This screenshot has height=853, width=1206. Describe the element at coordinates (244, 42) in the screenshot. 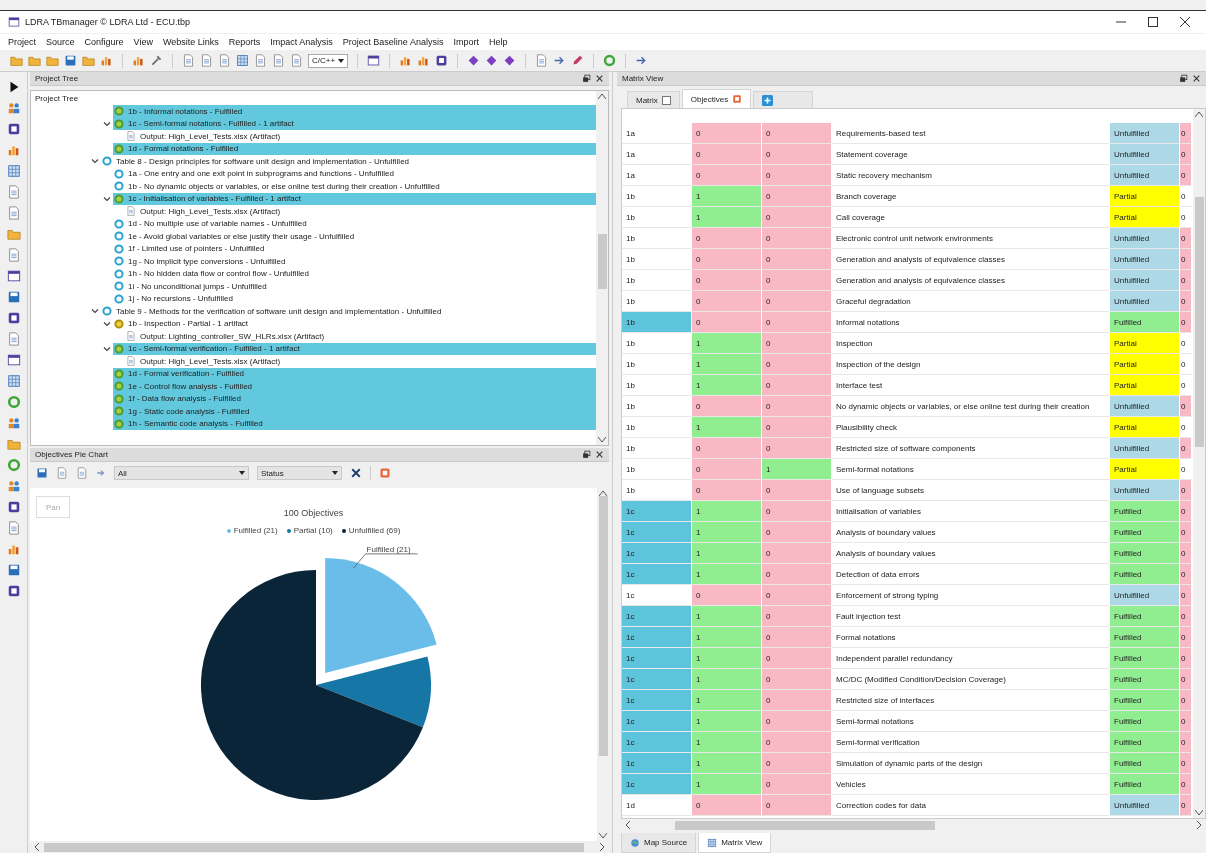

I see `menu-item: Reports` at that location.